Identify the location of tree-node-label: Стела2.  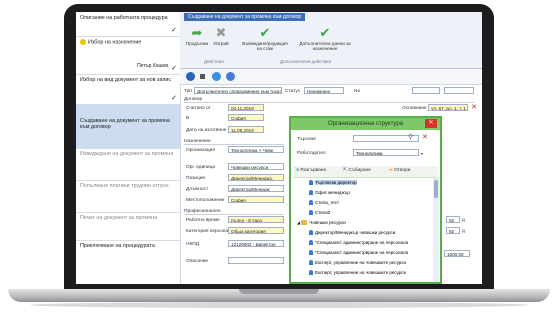
(323, 212).